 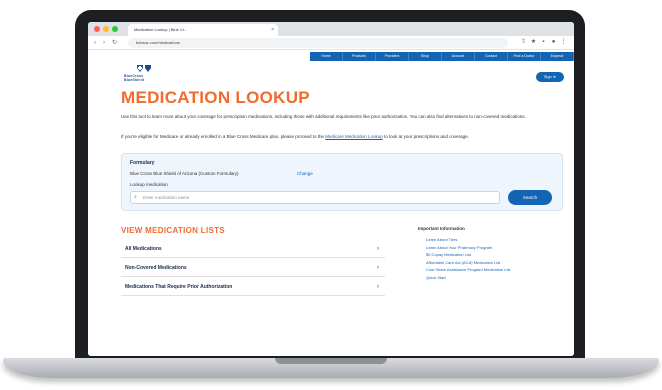 What do you see at coordinates (315, 197) in the screenshot?
I see `medication-search-input: ⌕ Enter medication name` at bounding box center [315, 197].